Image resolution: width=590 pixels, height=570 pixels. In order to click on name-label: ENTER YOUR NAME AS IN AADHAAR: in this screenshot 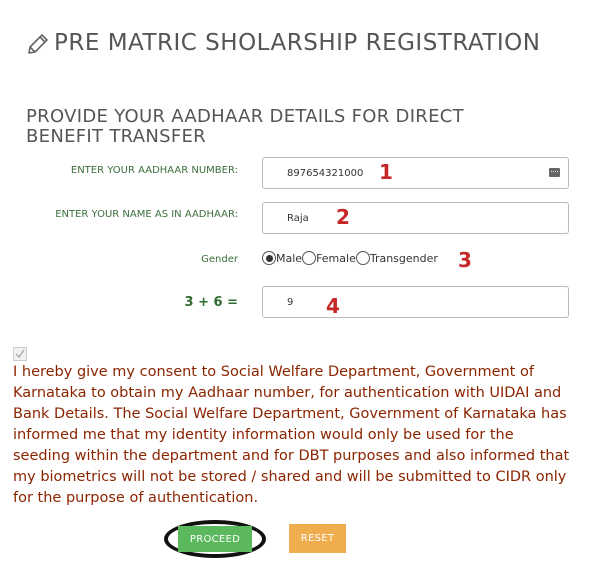, I will do `click(146, 214)`.